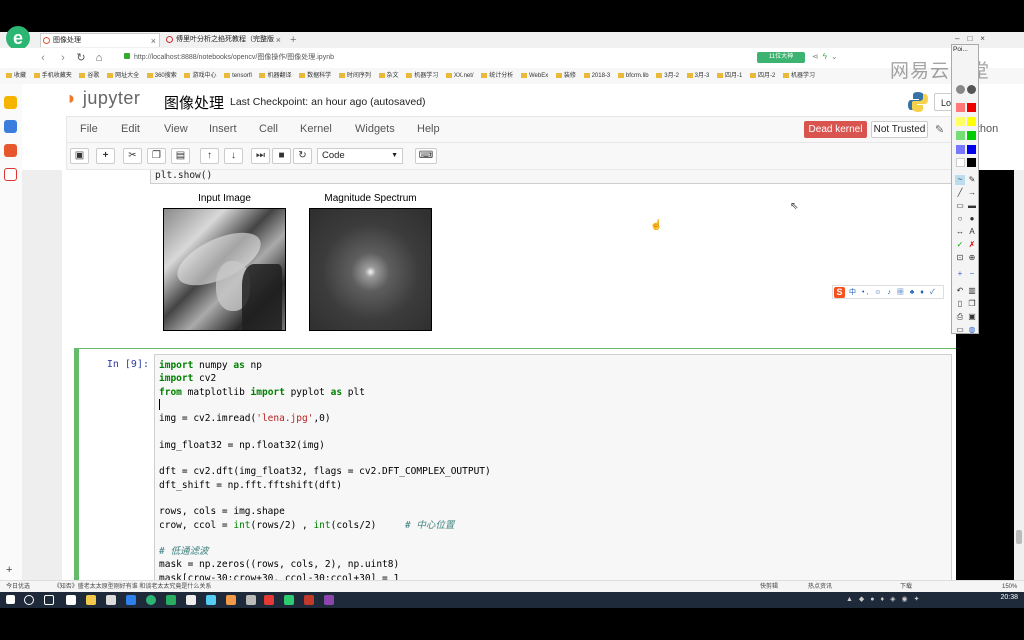 The height and width of the screenshot is (640, 1024). Describe the element at coordinates (817, 56) in the screenshot. I see `share-icon: ⋖` at that location.